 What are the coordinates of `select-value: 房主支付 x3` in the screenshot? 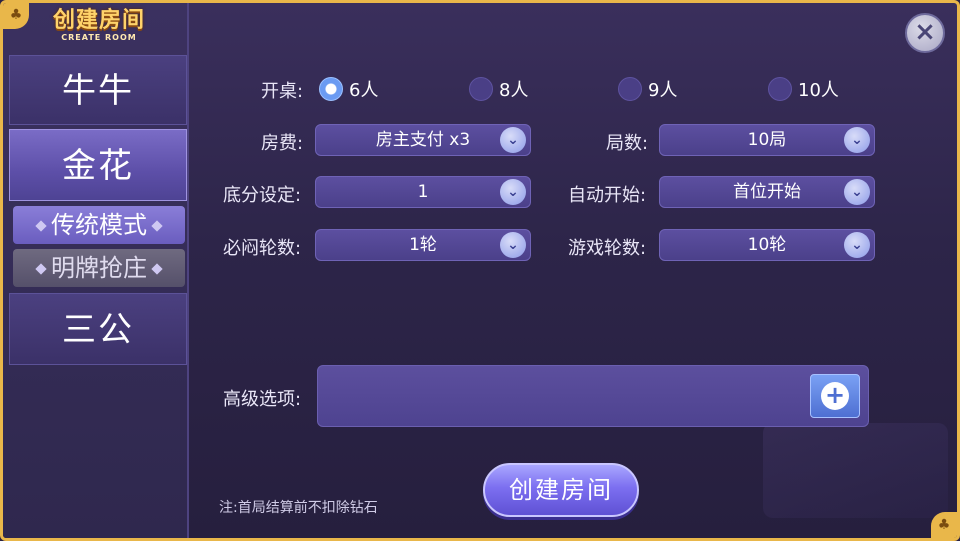 It's located at (423, 140).